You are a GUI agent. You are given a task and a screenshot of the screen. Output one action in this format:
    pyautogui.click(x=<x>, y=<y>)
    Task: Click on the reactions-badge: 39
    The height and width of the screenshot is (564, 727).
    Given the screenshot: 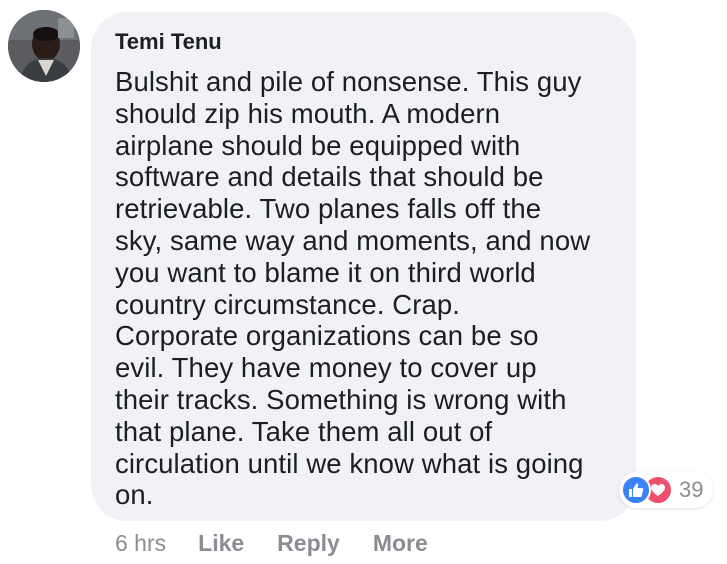 What is the action you would take?
    pyautogui.click(x=666, y=490)
    